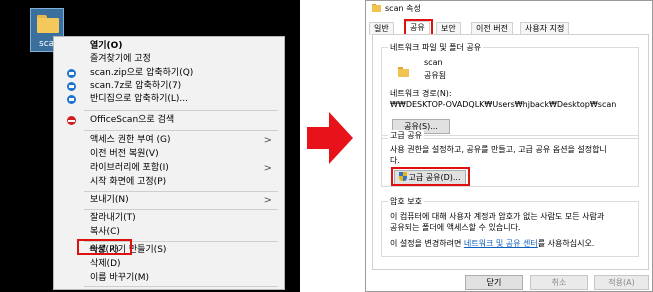 The width and height of the screenshot is (653, 292). Describe the element at coordinates (403, 8) in the screenshot. I see `dialog-title: scan 속성` at that location.